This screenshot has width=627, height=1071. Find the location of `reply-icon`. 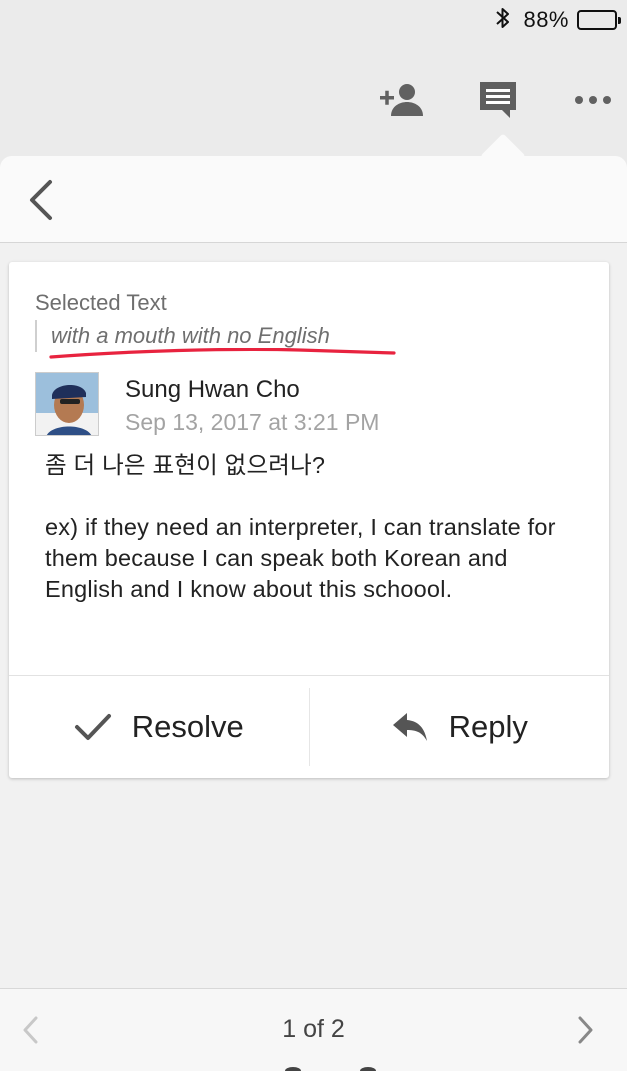

reply-icon is located at coordinates (409, 727).